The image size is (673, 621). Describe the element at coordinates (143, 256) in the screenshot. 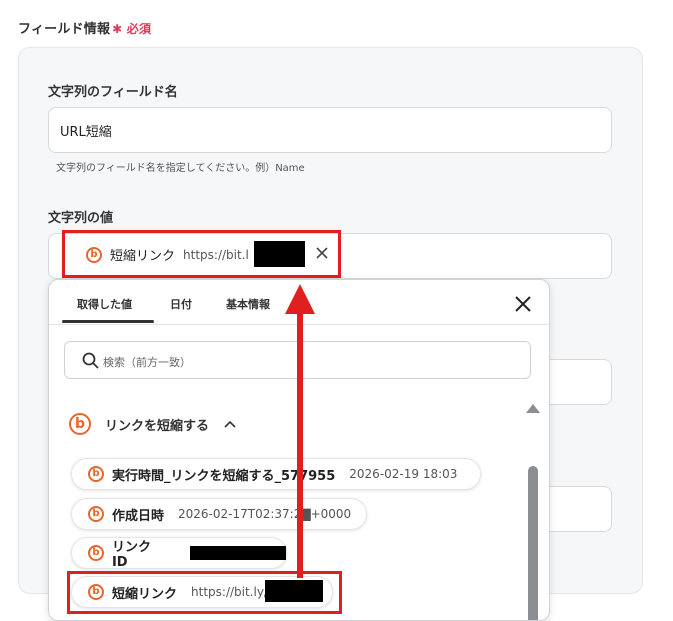

I see `selected-chip-name: 短縮リンク` at that location.